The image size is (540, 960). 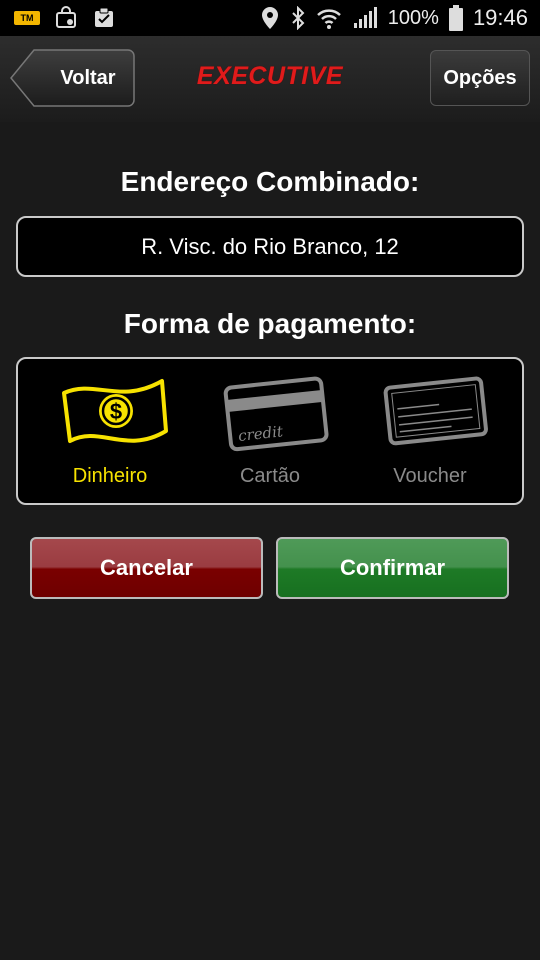 I want to click on executive-logo: EXECUTIVE, so click(x=270, y=76).